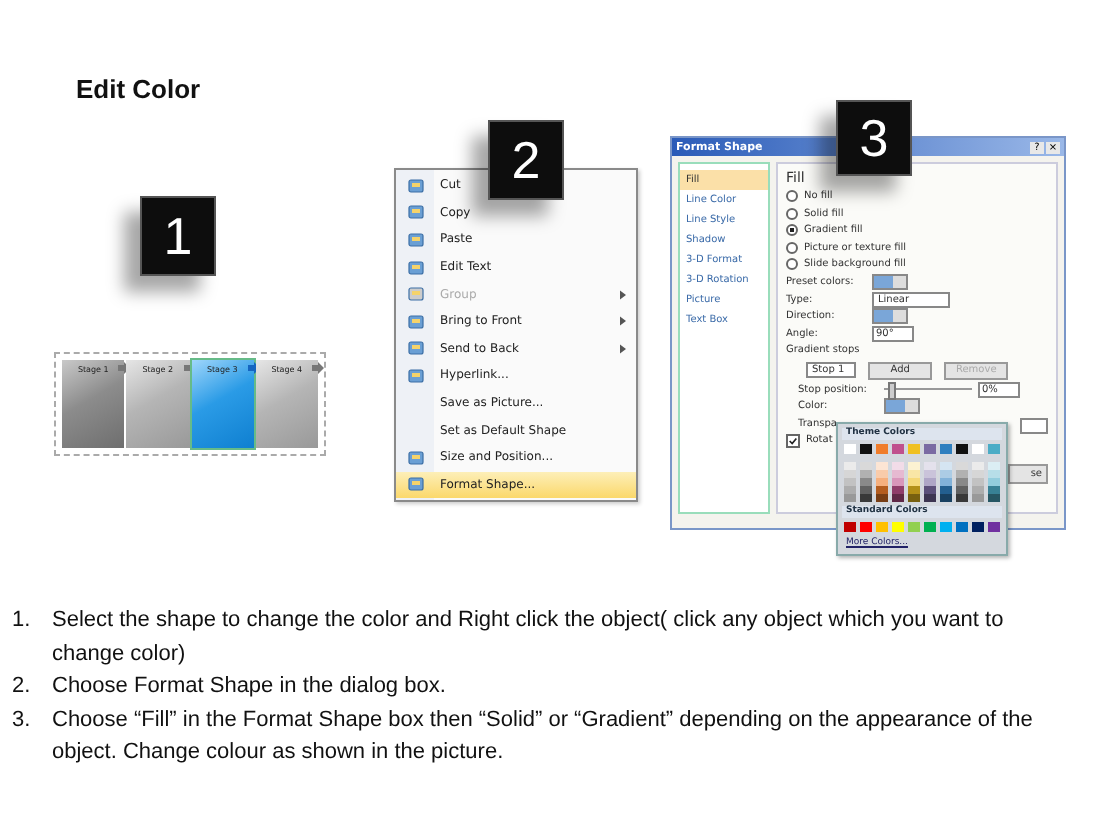 The image size is (1120, 840). What do you see at coordinates (793, 440) in the screenshot?
I see `checkbox` at bounding box center [793, 440].